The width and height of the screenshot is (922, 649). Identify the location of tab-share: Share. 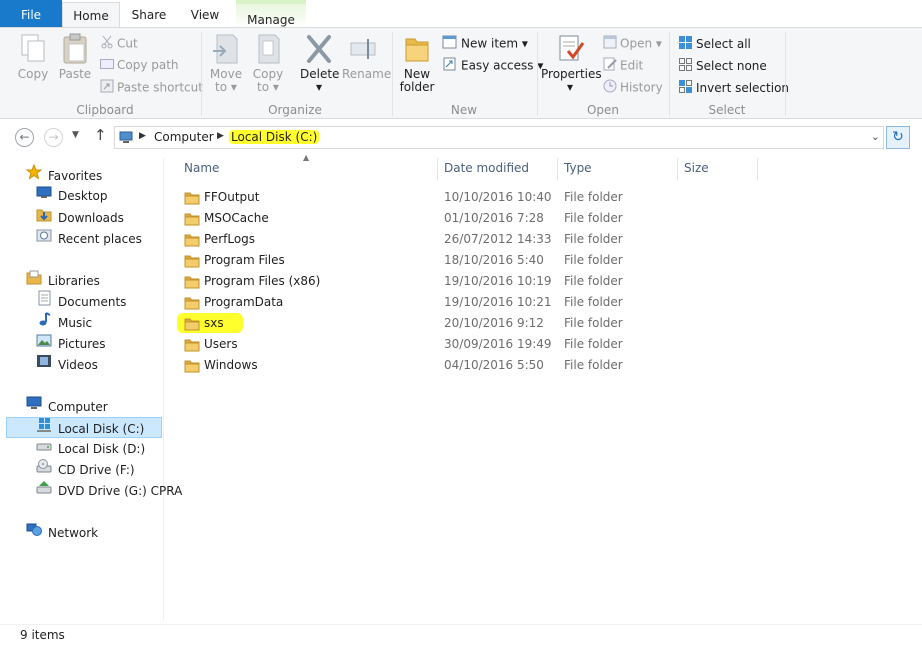
(149, 15).